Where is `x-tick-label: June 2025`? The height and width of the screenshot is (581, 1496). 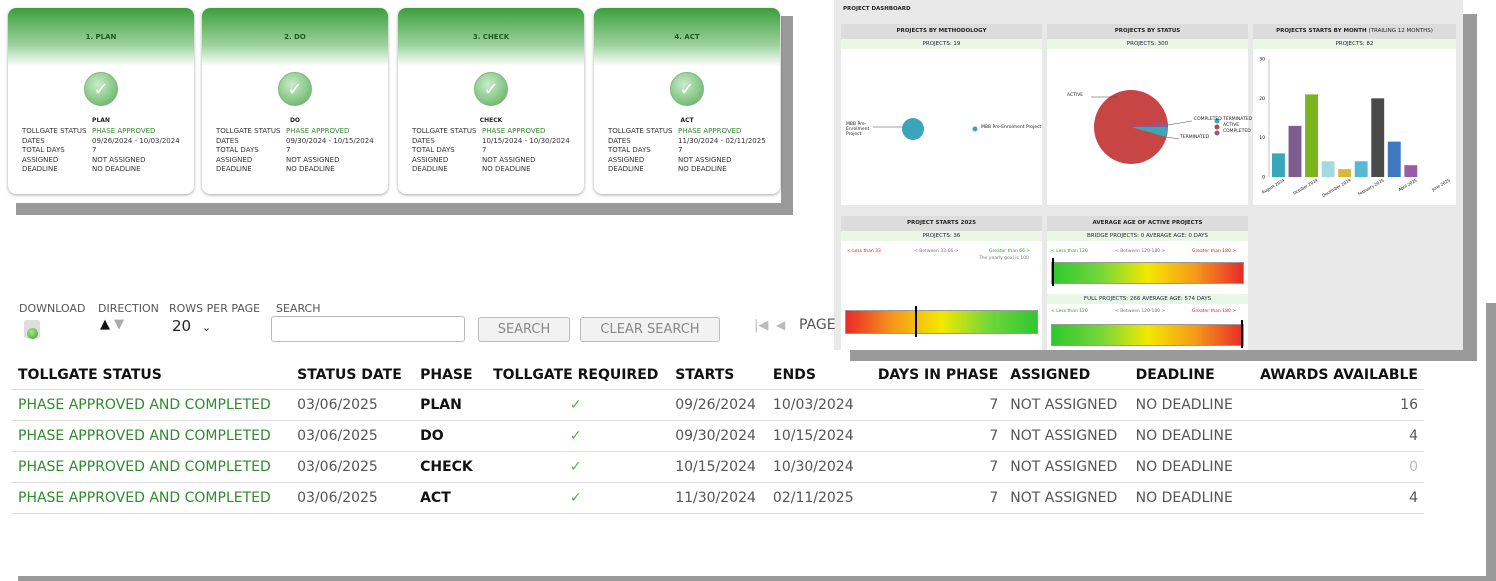
x-tick-label: June 2025 is located at coordinates (1440, 184).